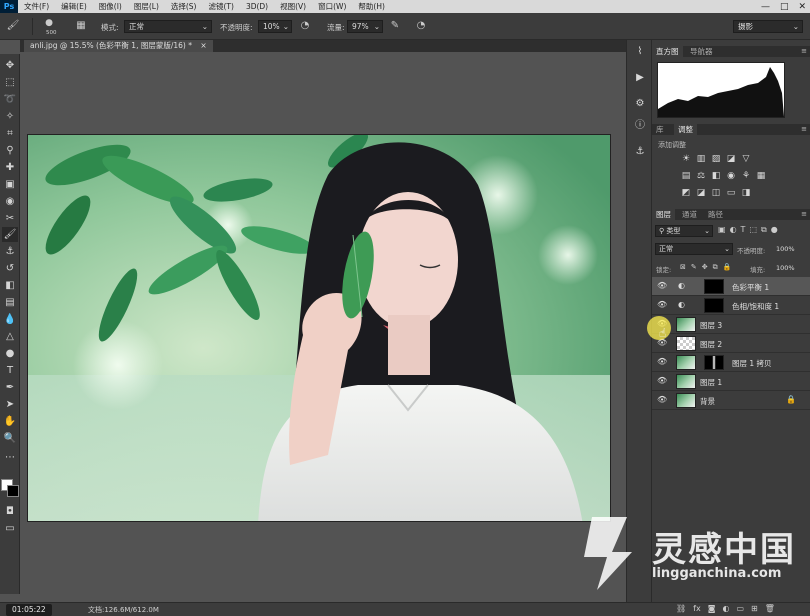  I want to click on photo-filter-icon: ◉, so click(731, 176).